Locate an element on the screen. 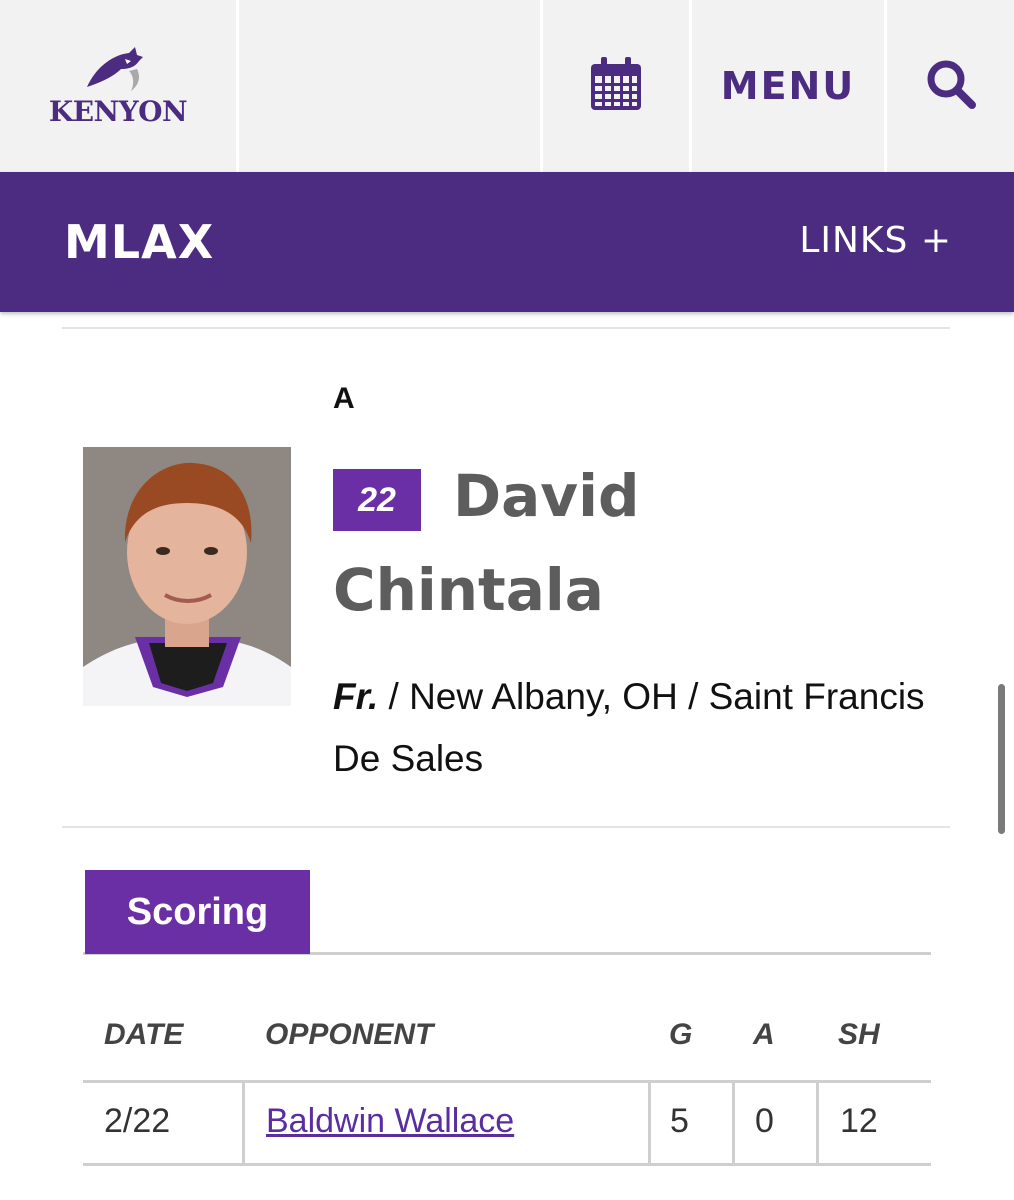 The height and width of the screenshot is (1200, 1014). menu-button: MENU is located at coordinates (788, 86).